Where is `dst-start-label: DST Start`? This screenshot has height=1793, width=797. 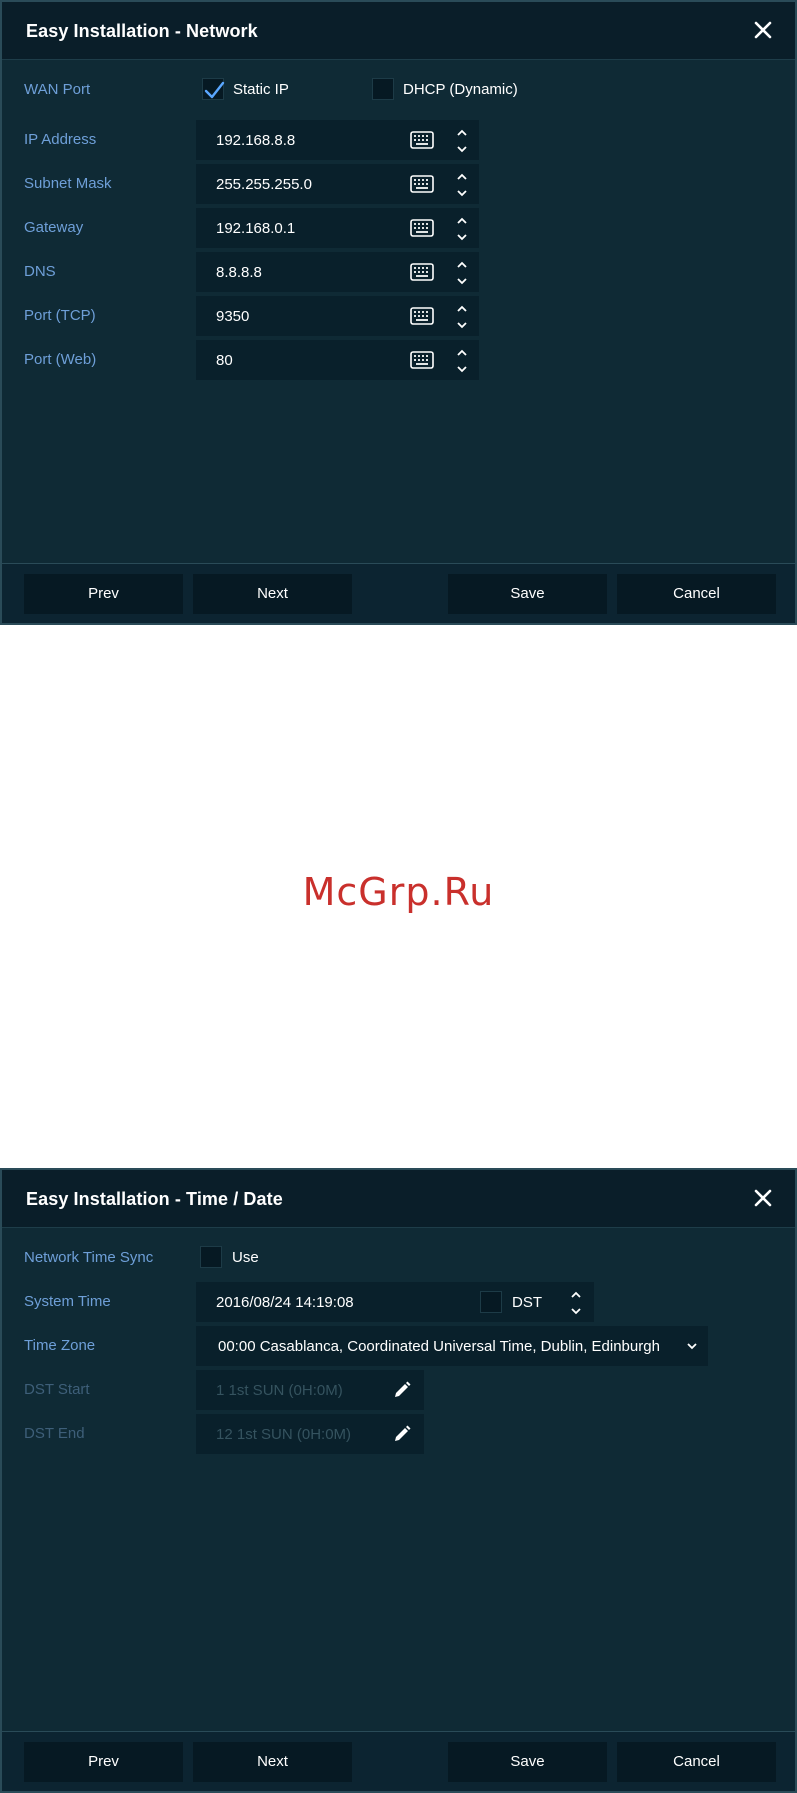 dst-start-label: DST Start is located at coordinates (57, 1389).